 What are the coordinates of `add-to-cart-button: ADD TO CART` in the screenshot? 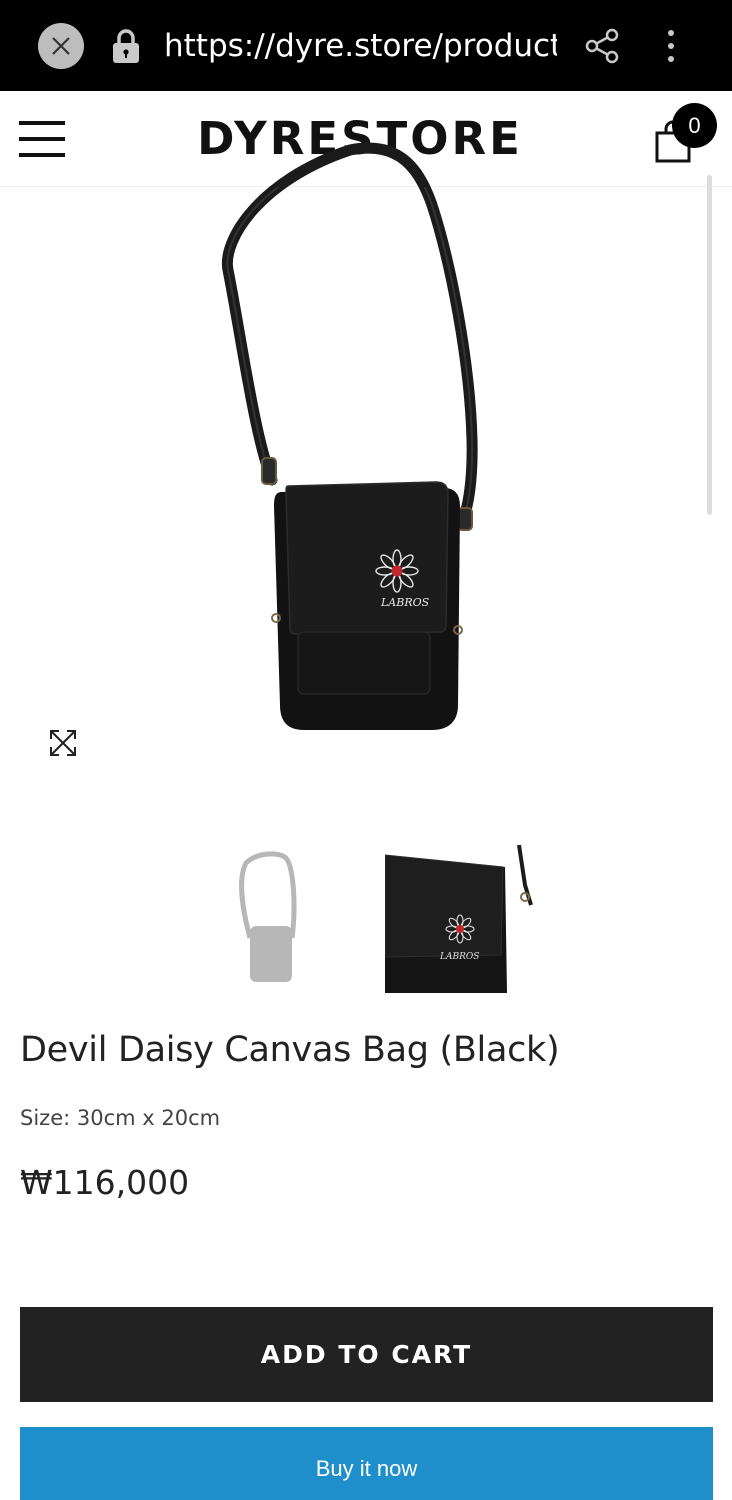 It's located at (366, 1354).